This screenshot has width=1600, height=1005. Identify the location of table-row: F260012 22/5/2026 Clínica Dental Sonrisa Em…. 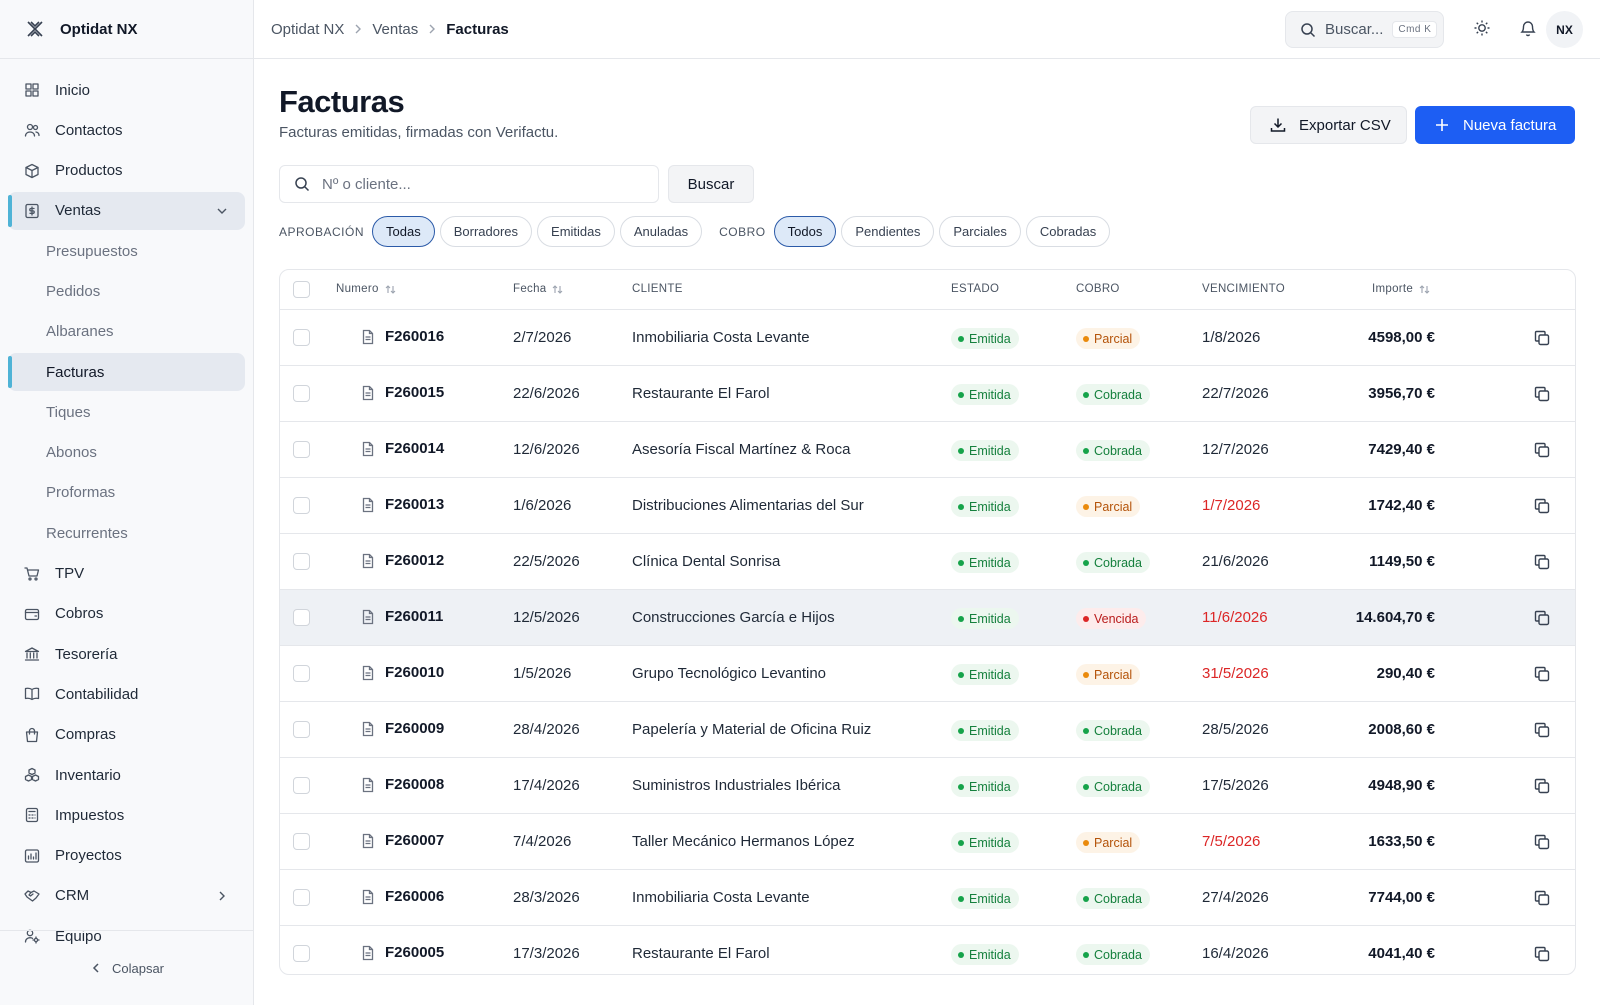
(927, 562).